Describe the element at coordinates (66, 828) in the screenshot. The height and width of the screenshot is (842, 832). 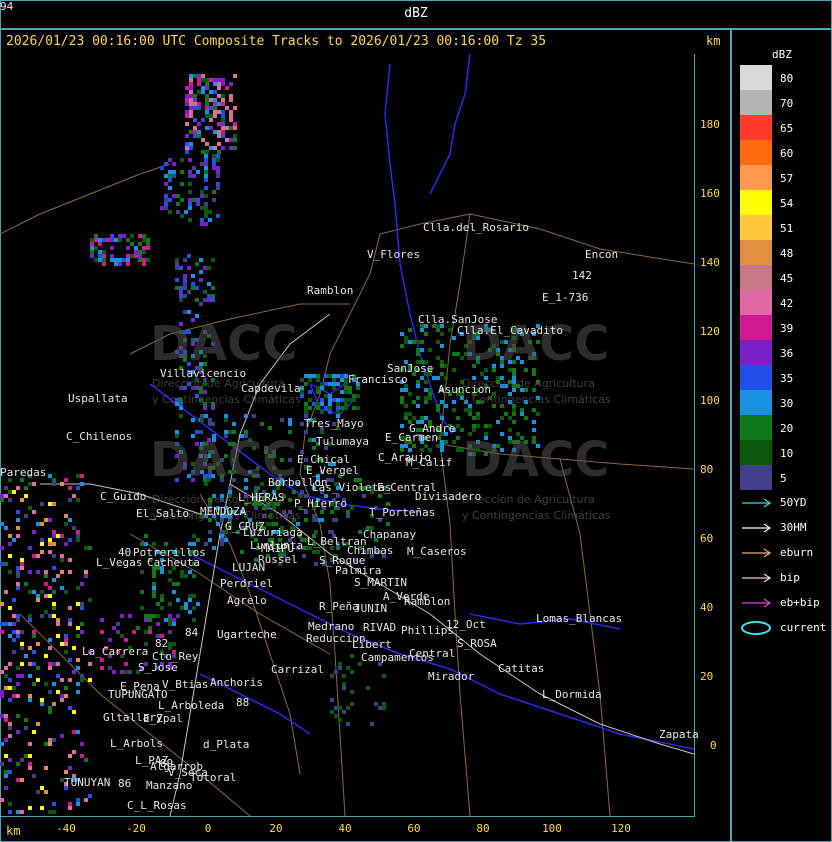
I see `x-tick: -40` at that location.